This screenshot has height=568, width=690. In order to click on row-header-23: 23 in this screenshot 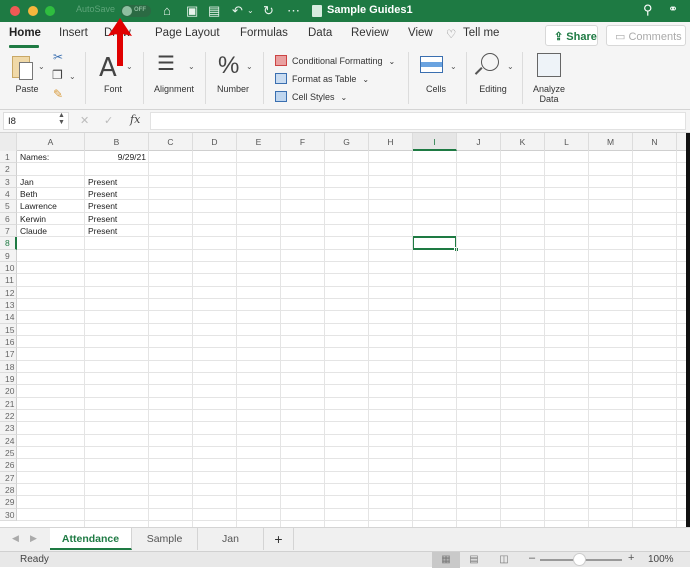, I will do `click(8, 428)`.